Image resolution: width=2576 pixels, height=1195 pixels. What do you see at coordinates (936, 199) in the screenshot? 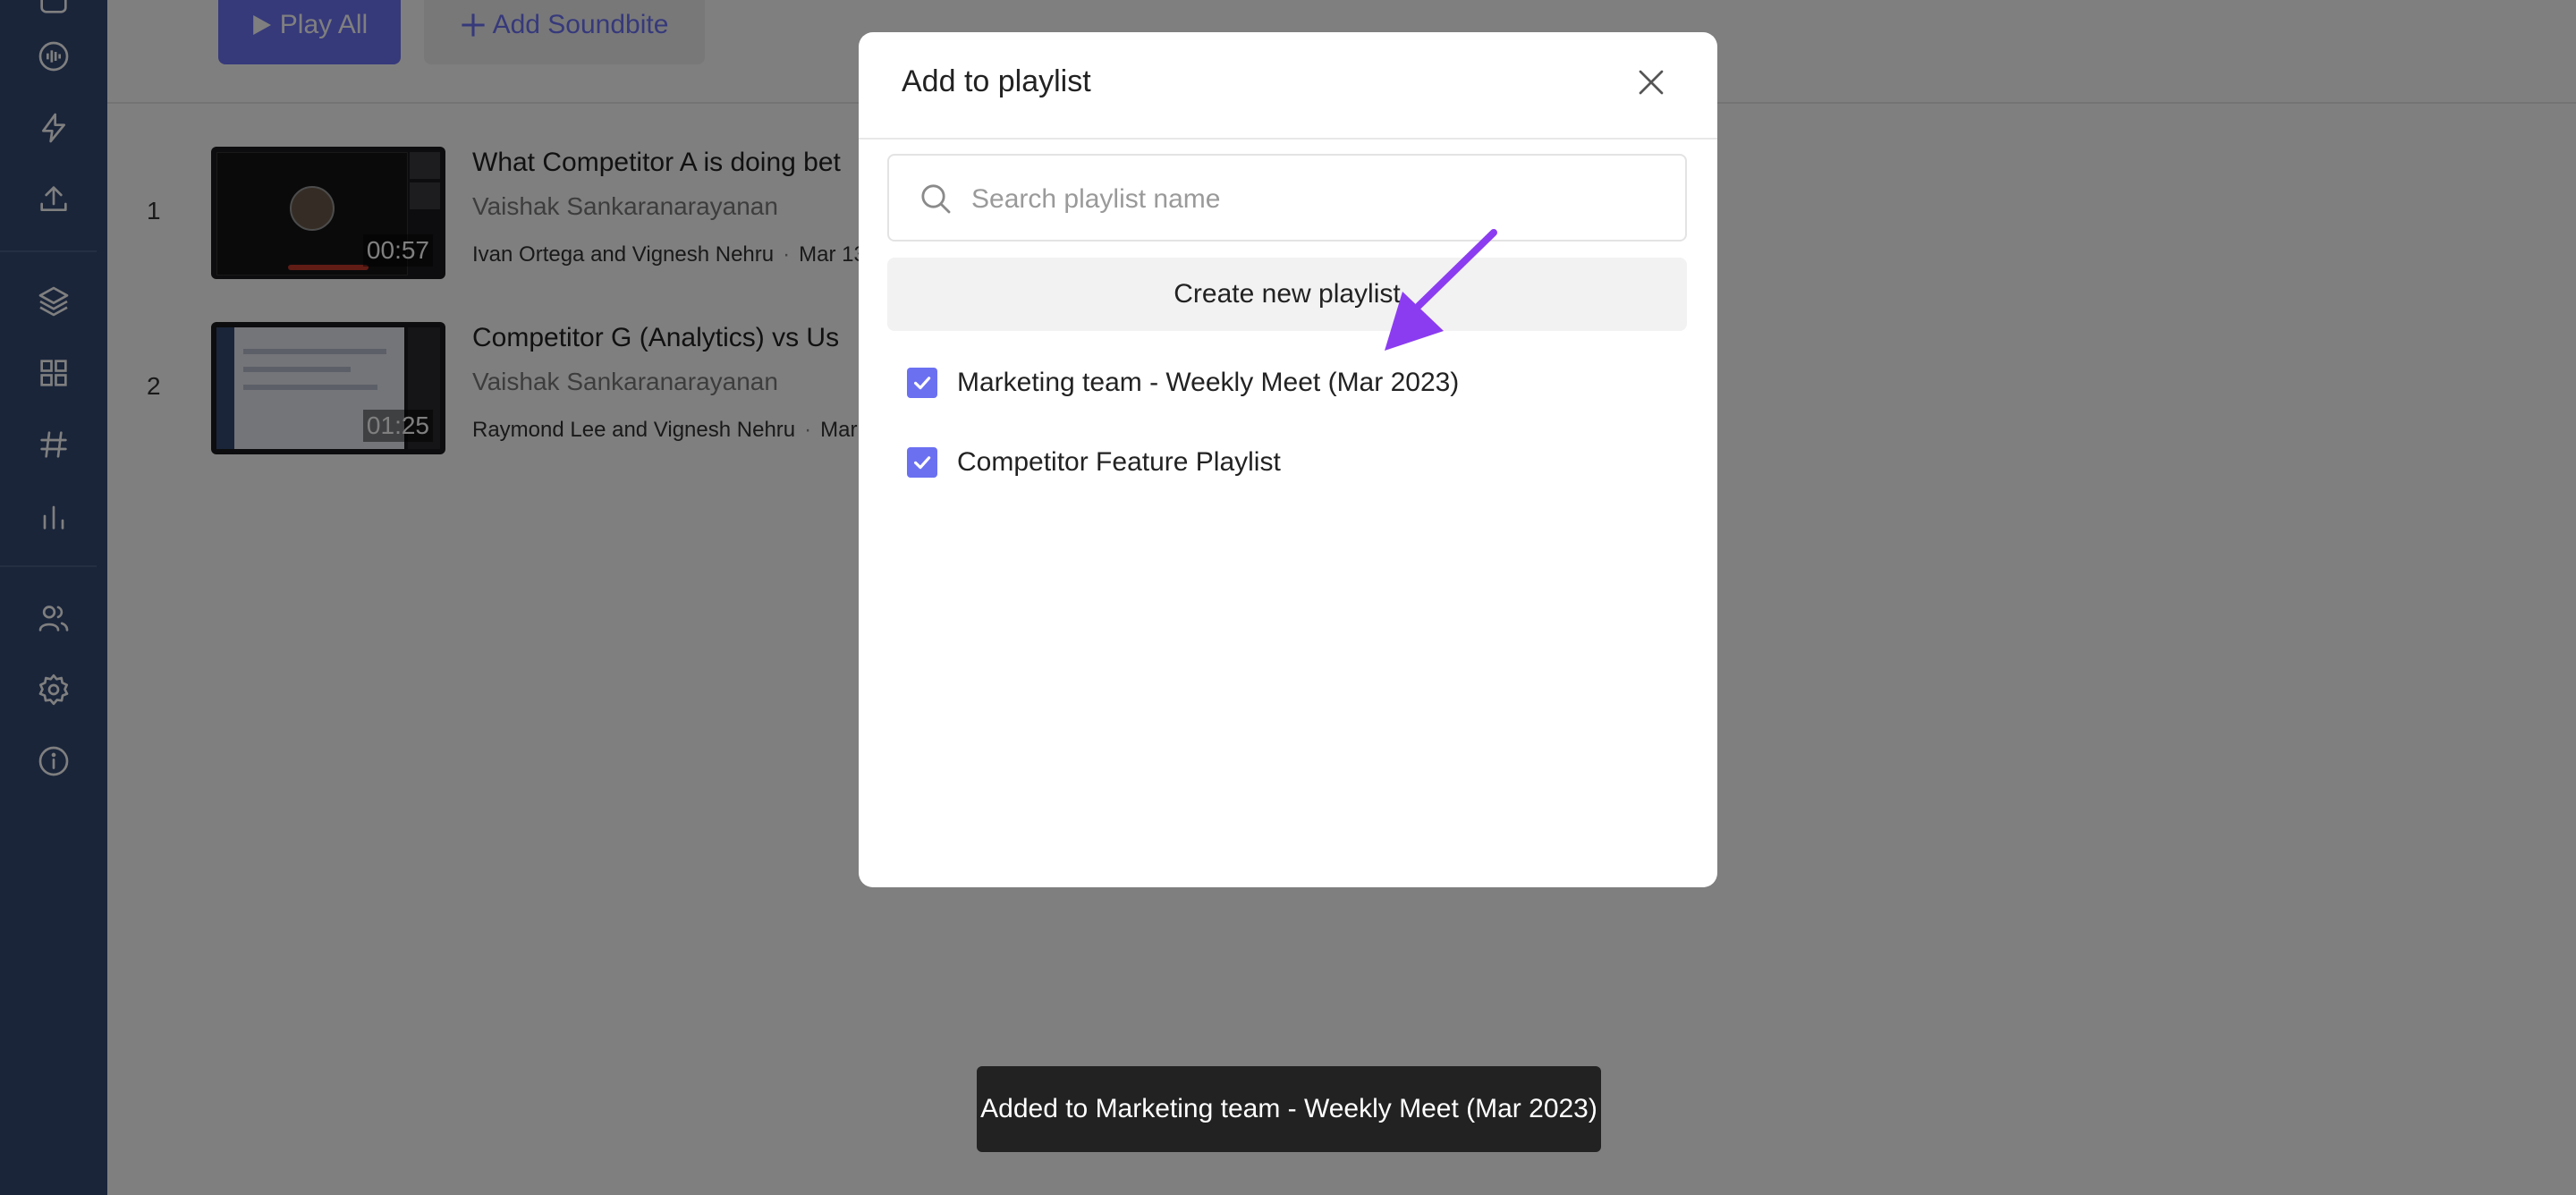
I see `search-icon` at bounding box center [936, 199].